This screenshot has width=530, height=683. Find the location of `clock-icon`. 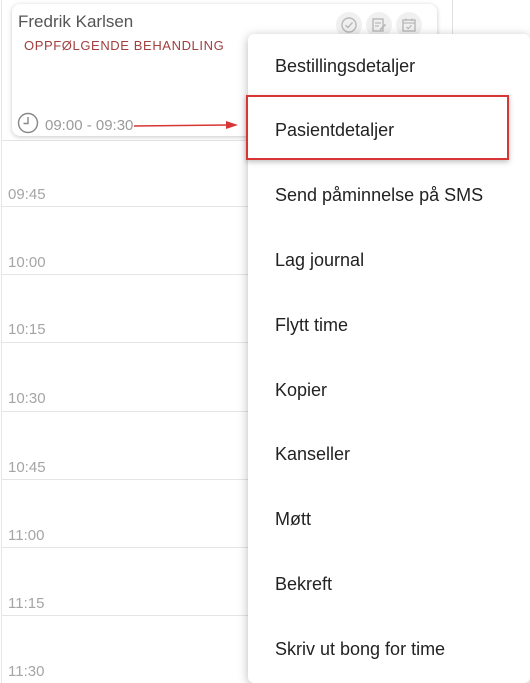

clock-icon is located at coordinates (28, 125).